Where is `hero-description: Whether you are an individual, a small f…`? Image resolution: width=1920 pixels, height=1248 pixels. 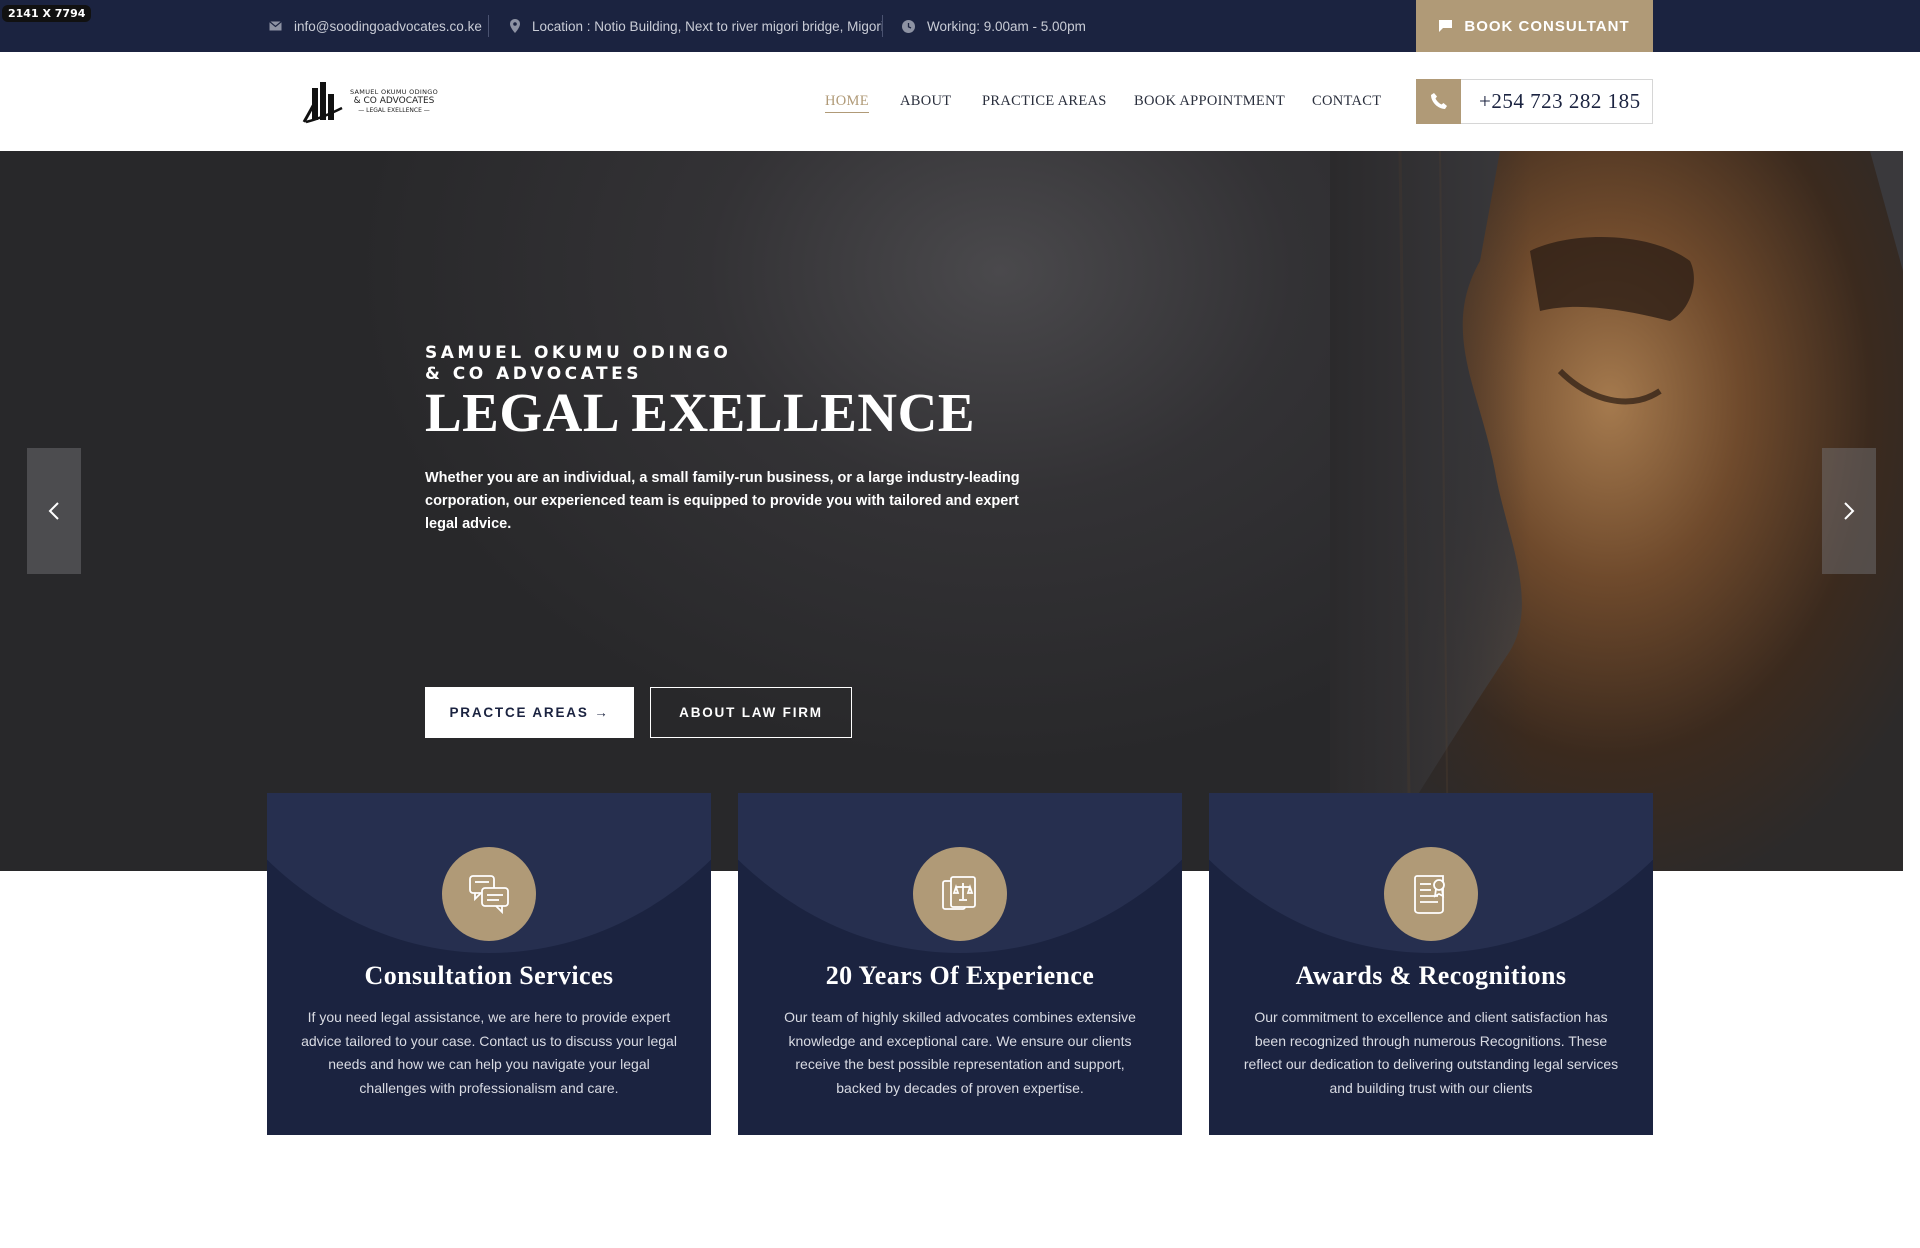 hero-description: Whether you are an individual, a small f… is located at coordinates (722, 501).